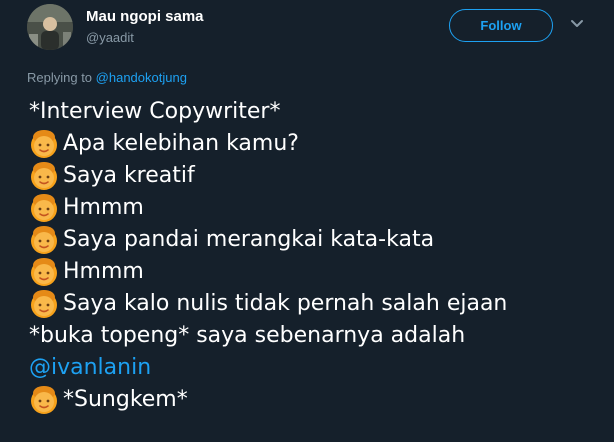 This screenshot has width=614, height=442. What do you see at coordinates (145, 16) in the screenshot?
I see `author-name: Mau ngopi sama` at bounding box center [145, 16].